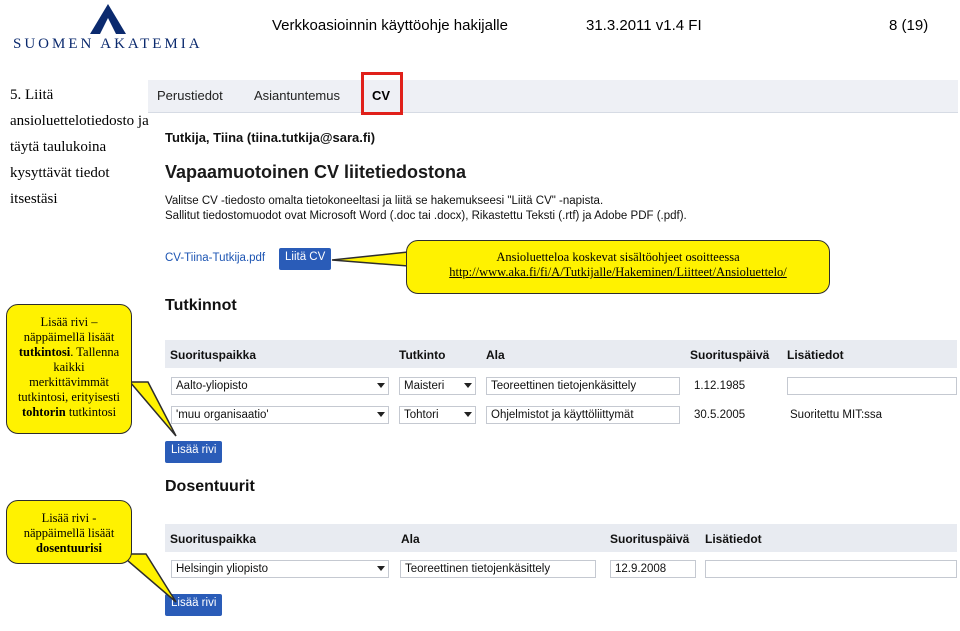 This screenshot has width=960, height=631. Describe the element at coordinates (653, 569) in the screenshot. I see `date-input: 12.9.2008` at that location.